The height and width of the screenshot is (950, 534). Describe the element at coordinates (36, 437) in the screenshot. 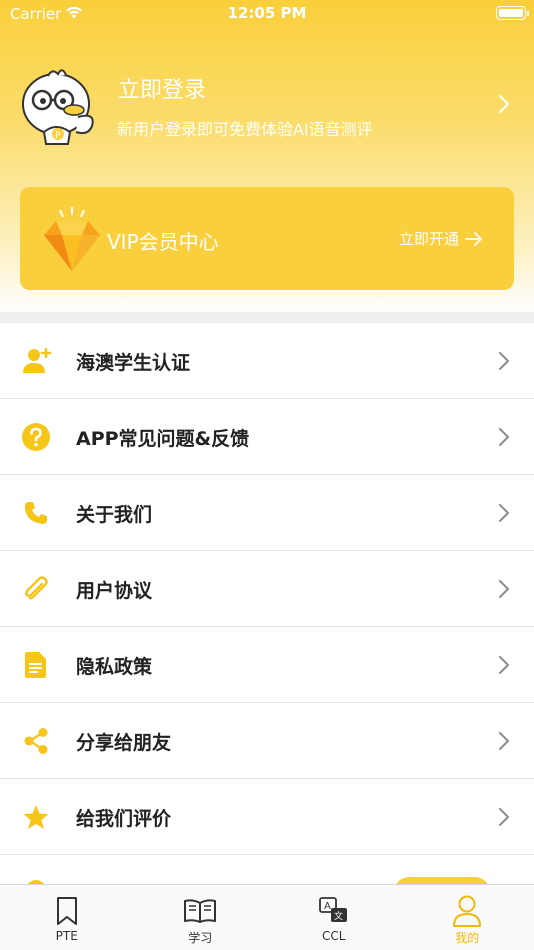

I see `question-circle-icon` at that location.